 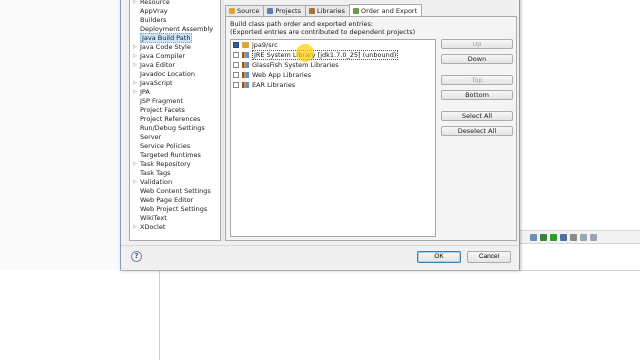 I want to click on tree-item-label: Project References, so click(x=170, y=119).